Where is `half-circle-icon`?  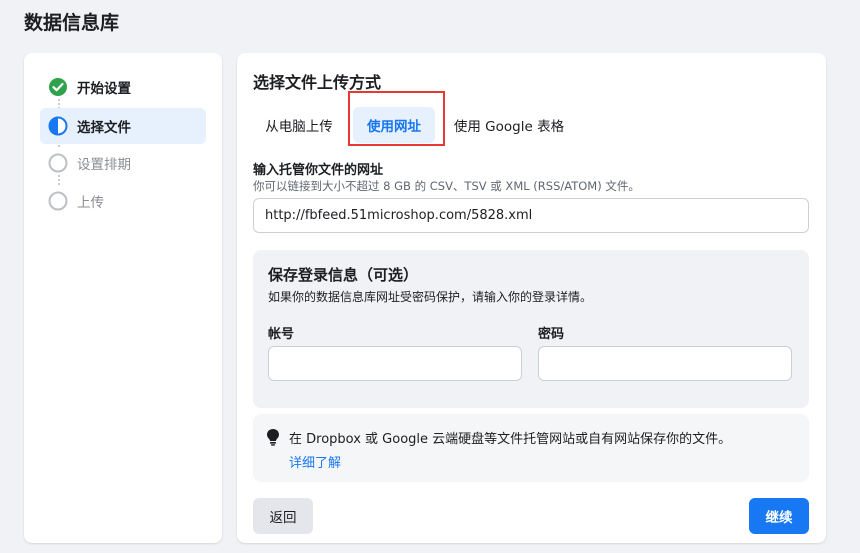 half-circle-icon is located at coordinates (58, 126).